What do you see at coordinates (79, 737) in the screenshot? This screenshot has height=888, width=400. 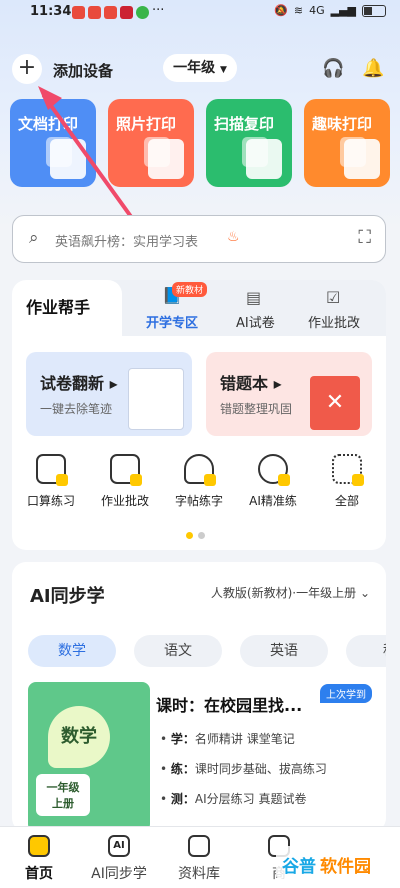 I see `book-title: 数学` at bounding box center [79, 737].